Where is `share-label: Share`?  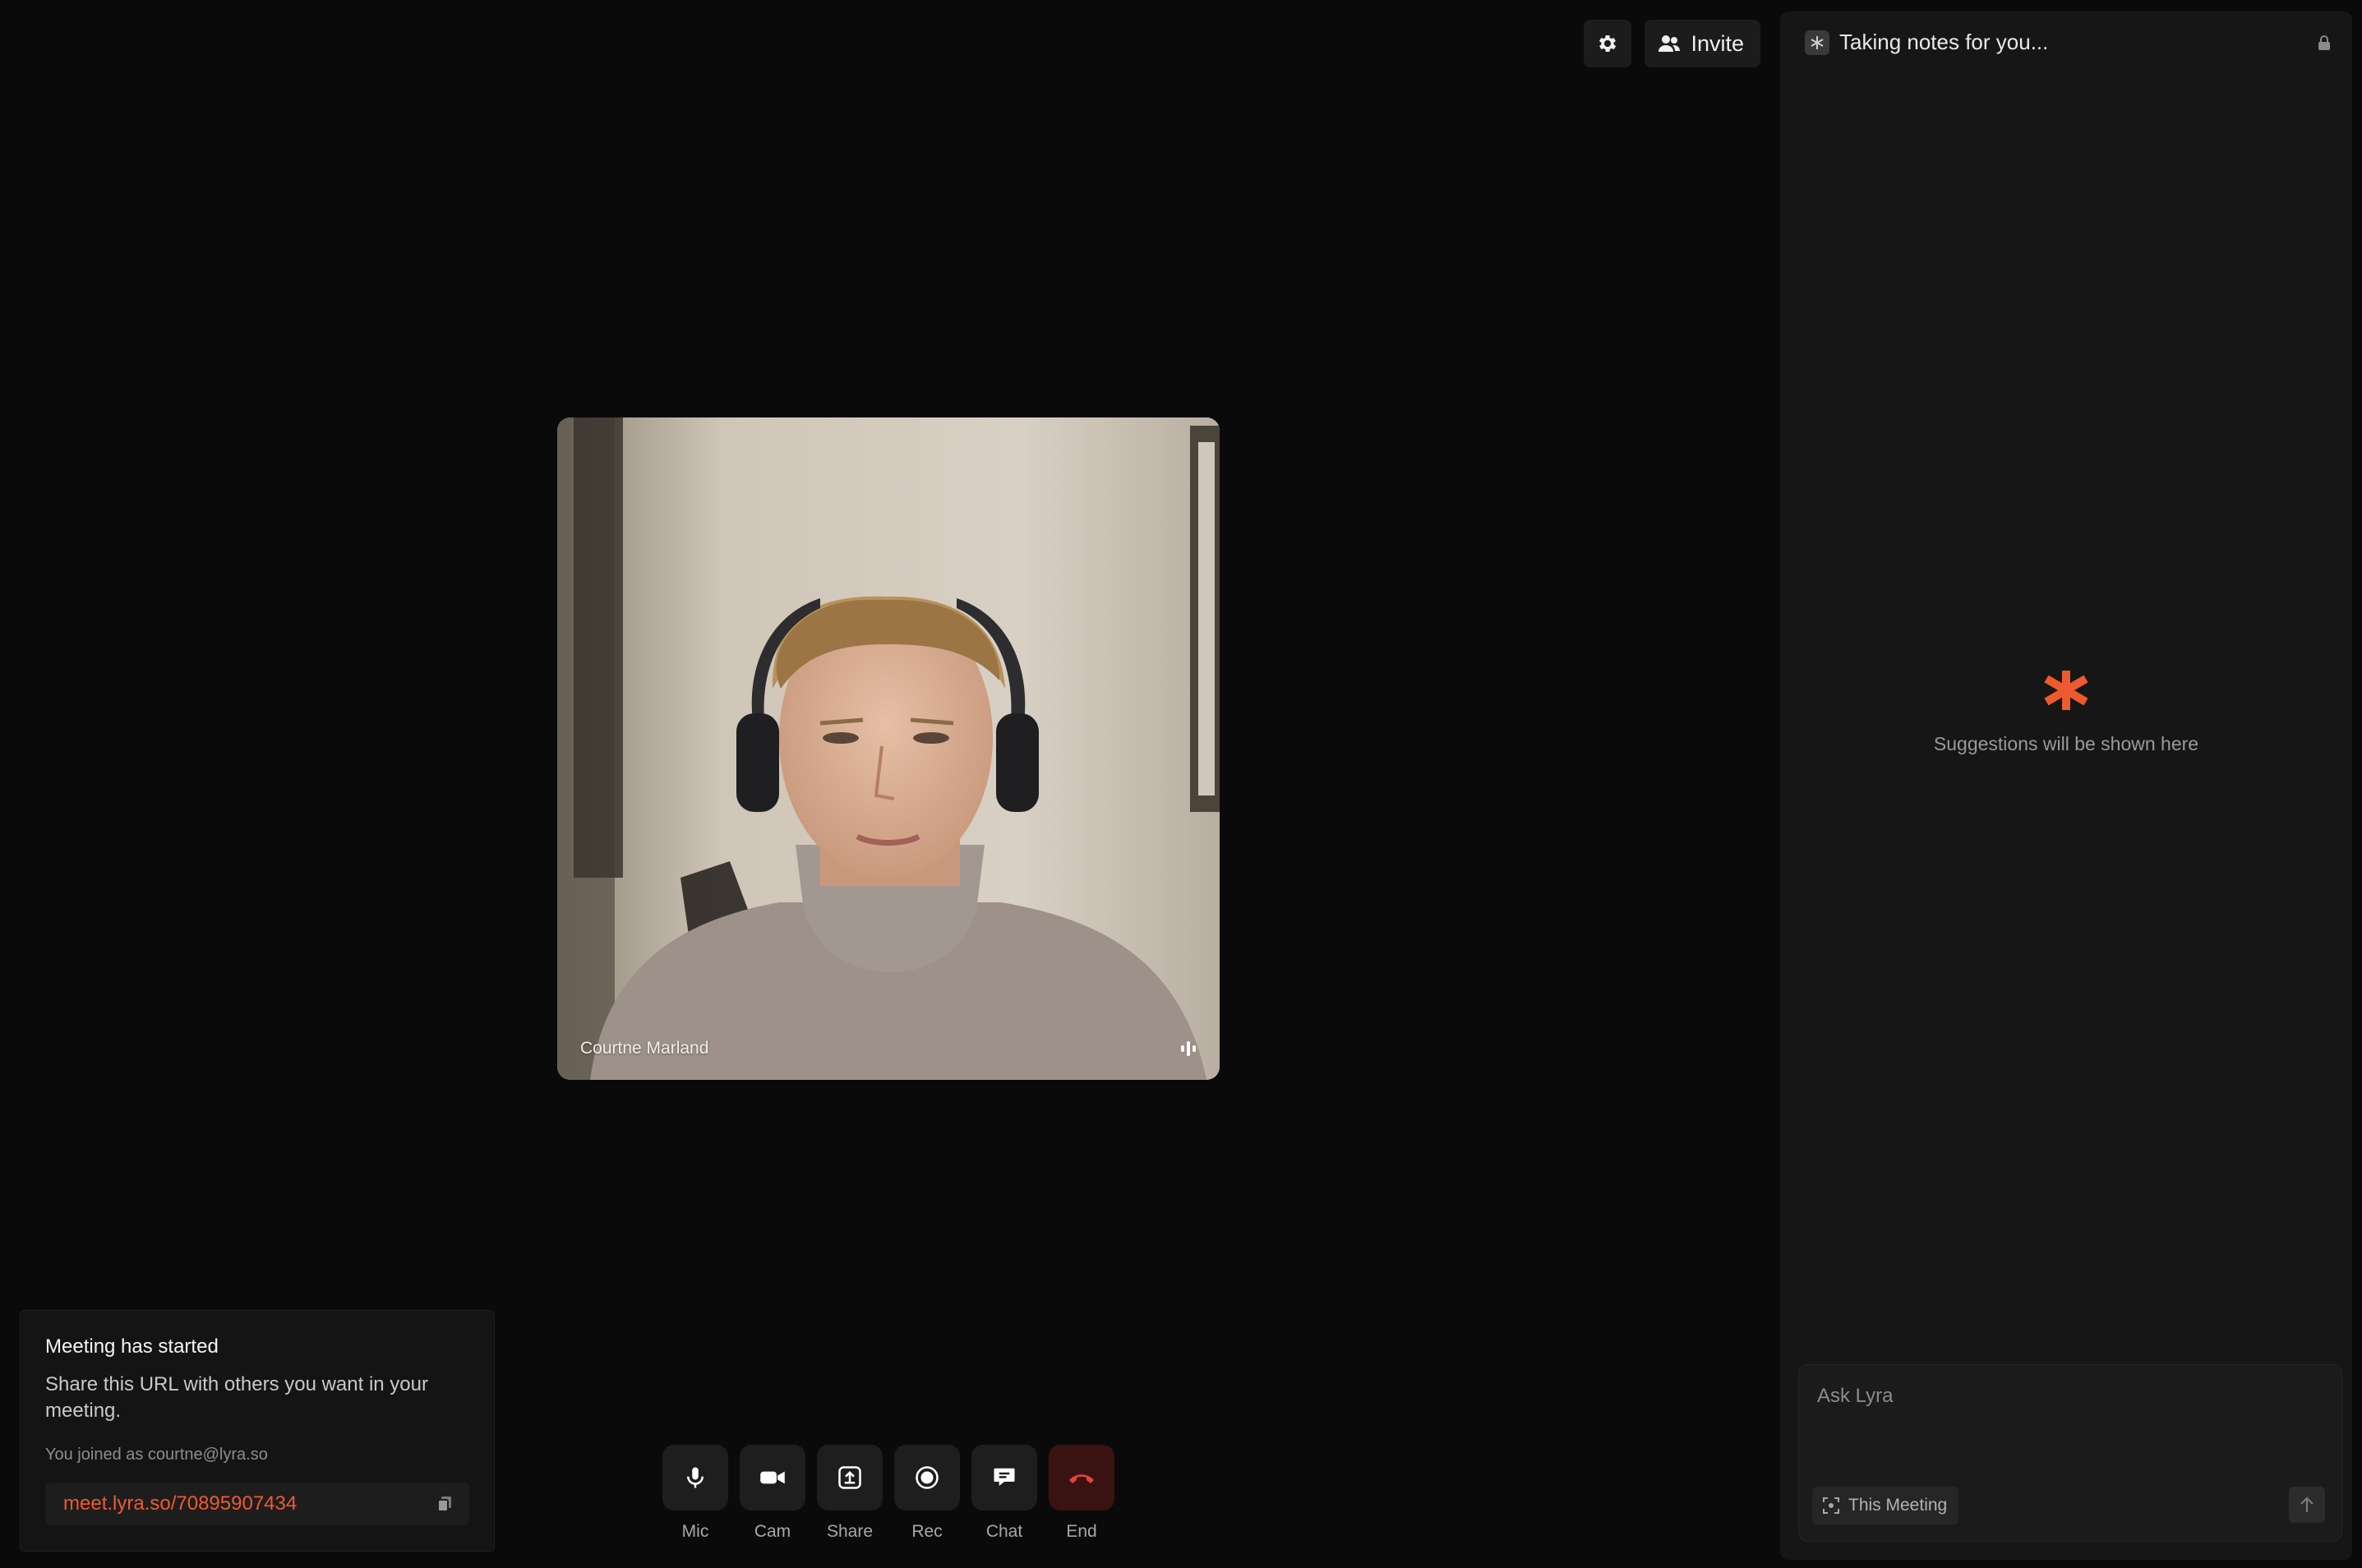
share-label: Share is located at coordinates (850, 1531).